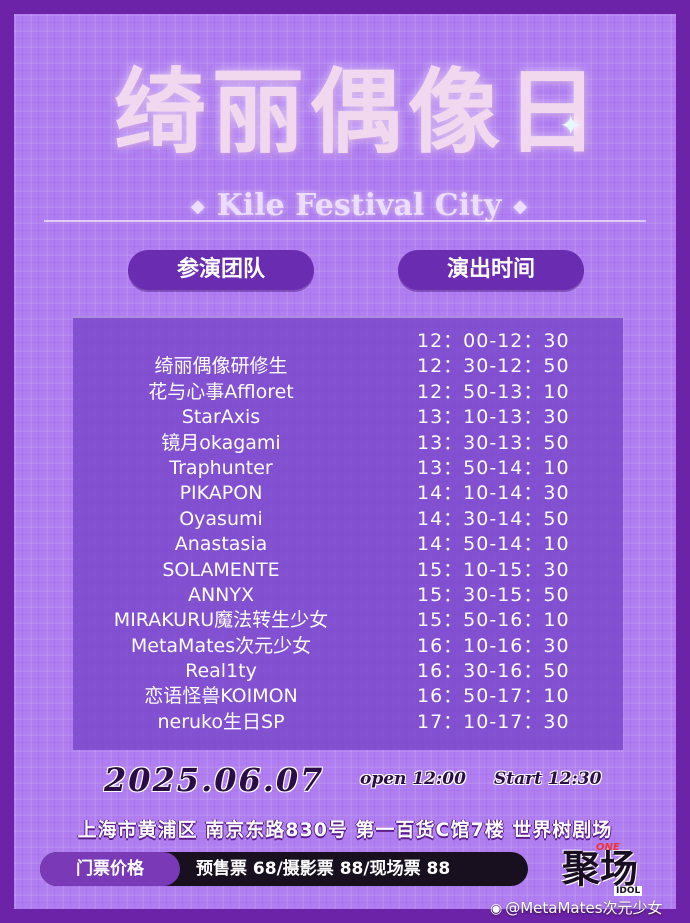 This screenshot has height=923, width=690. Describe the element at coordinates (110, 869) in the screenshot. I see `ticket-label: 门票价格` at that location.